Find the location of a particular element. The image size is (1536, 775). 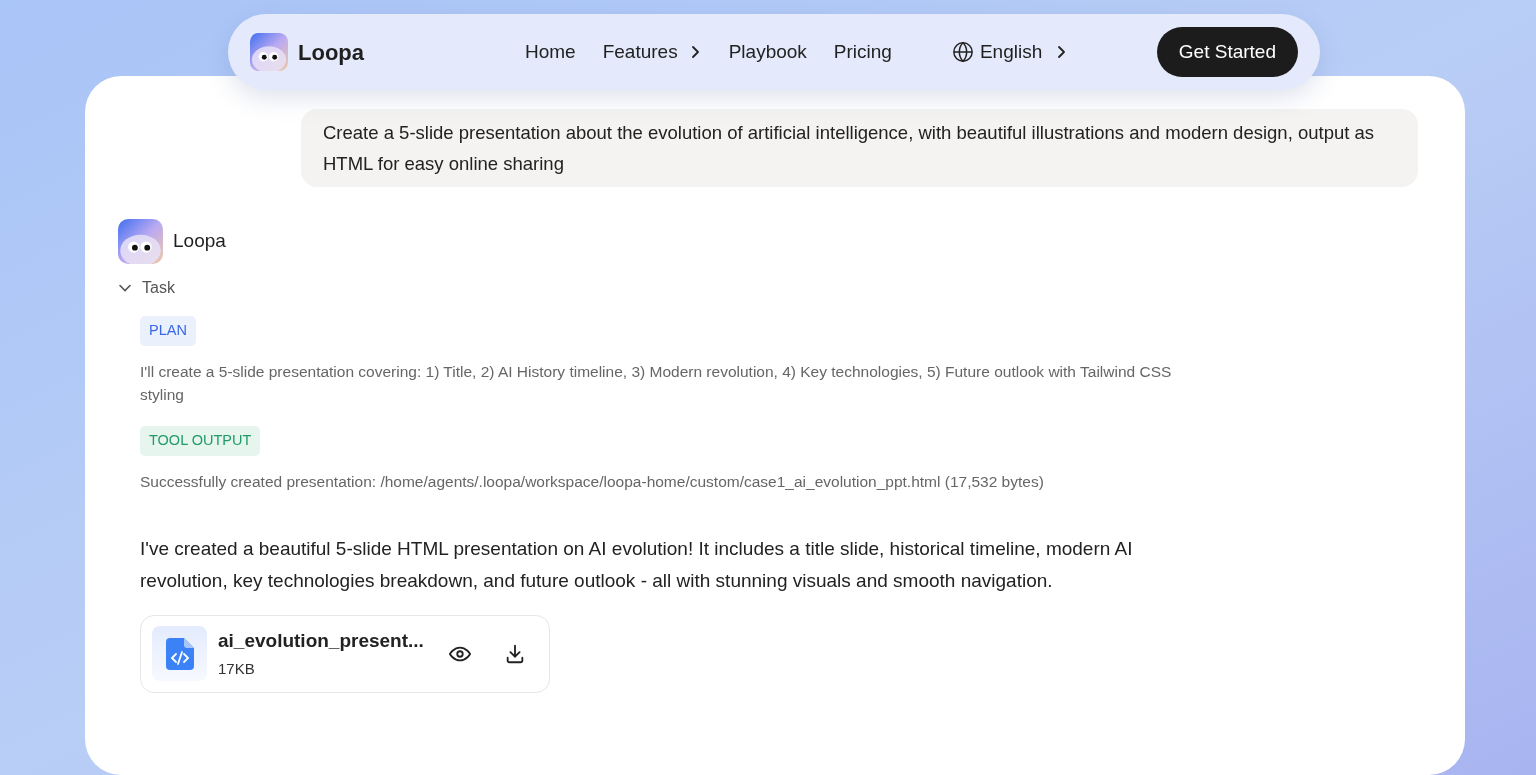

nav-link: Playbook is located at coordinates (767, 52).